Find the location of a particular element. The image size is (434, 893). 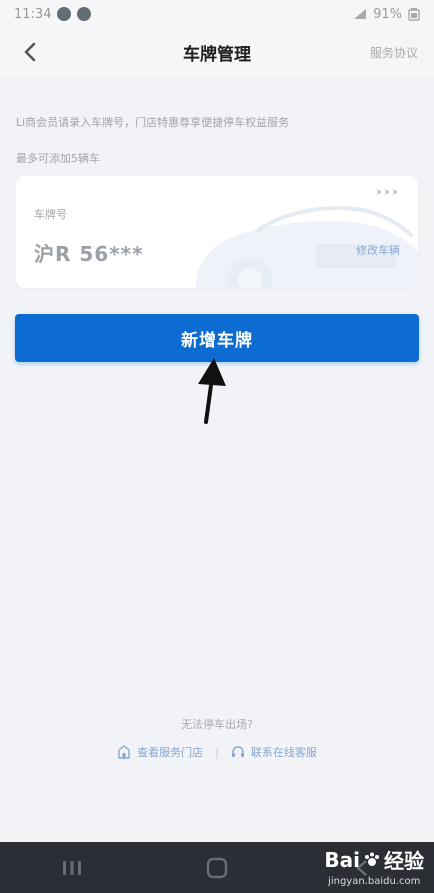

arrow-annotation-icon is located at coordinates (212, 391).